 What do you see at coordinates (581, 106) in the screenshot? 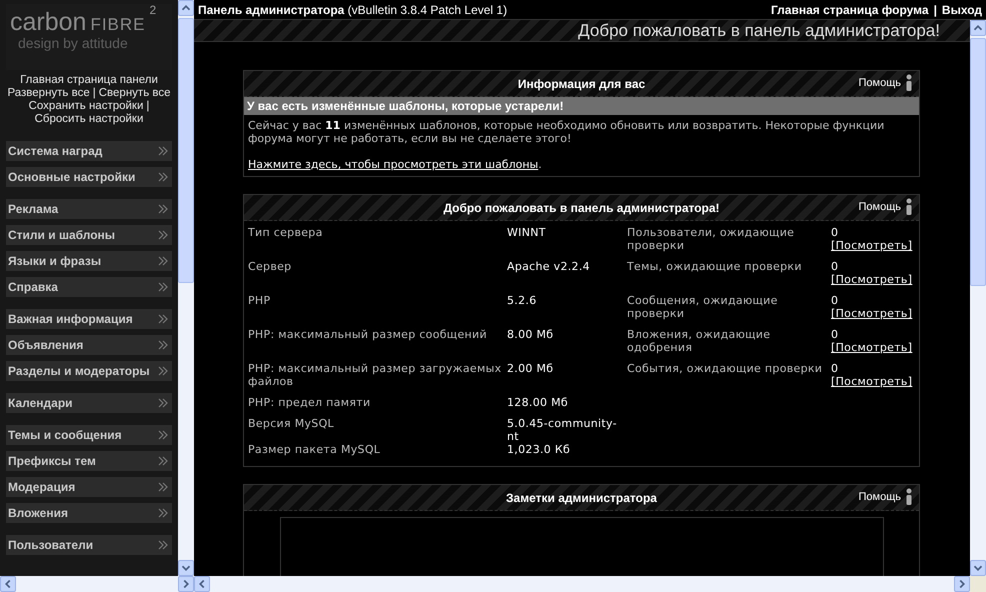
I see `alert-bar: У вас есть изменённые шаблоны, которые устарели!` at bounding box center [581, 106].